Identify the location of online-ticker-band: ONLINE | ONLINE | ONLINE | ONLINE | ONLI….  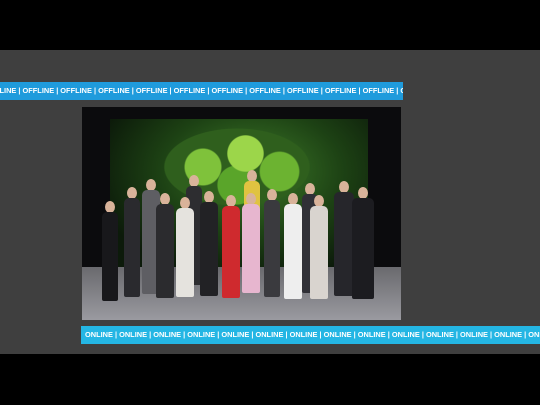
(310, 335).